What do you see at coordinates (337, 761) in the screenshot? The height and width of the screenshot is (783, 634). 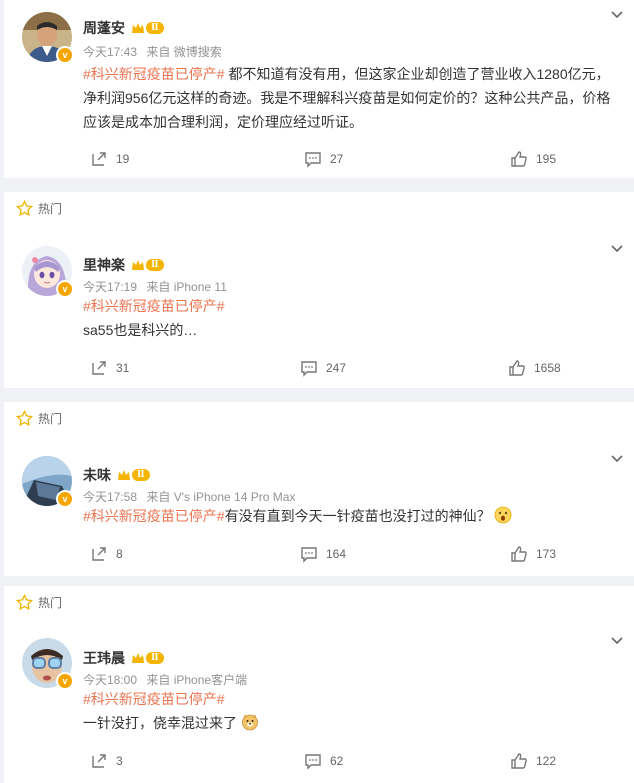 I see `comment-count: 62` at bounding box center [337, 761].